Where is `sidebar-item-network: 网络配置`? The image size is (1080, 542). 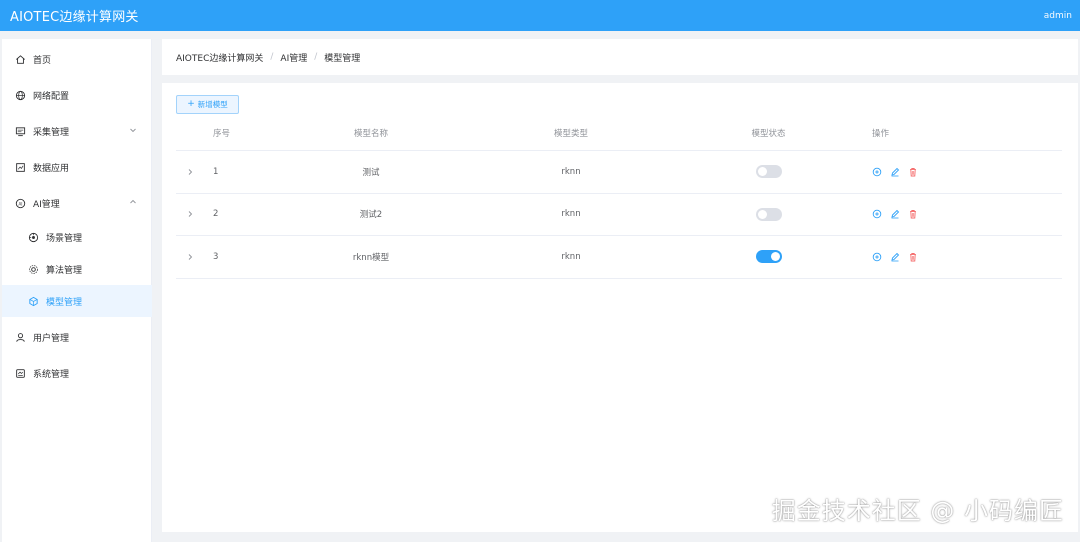
sidebar-item-network: 网络配置 is located at coordinates (77, 95).